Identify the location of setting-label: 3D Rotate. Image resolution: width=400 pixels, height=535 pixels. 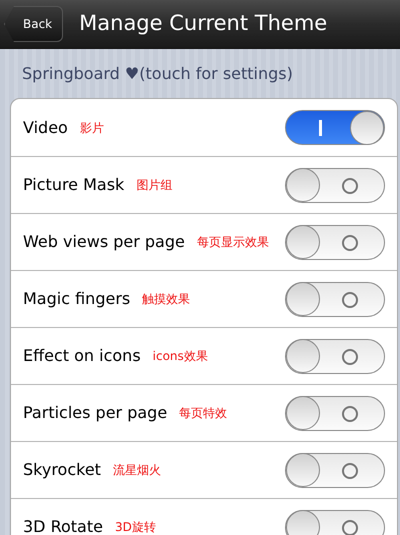
(63, 525).